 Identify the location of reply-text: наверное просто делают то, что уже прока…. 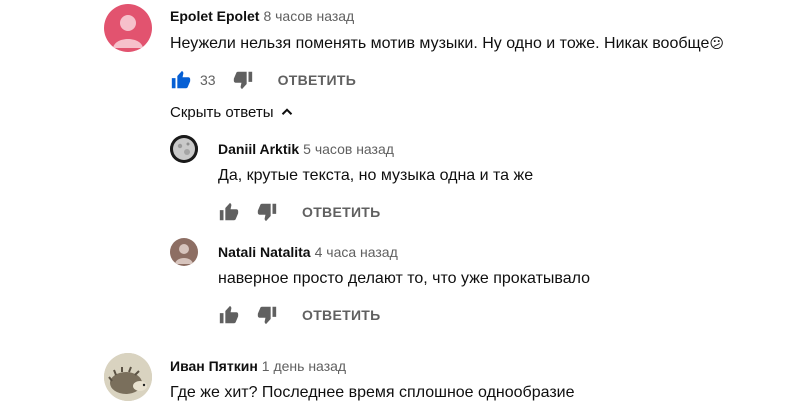
(404, 278).